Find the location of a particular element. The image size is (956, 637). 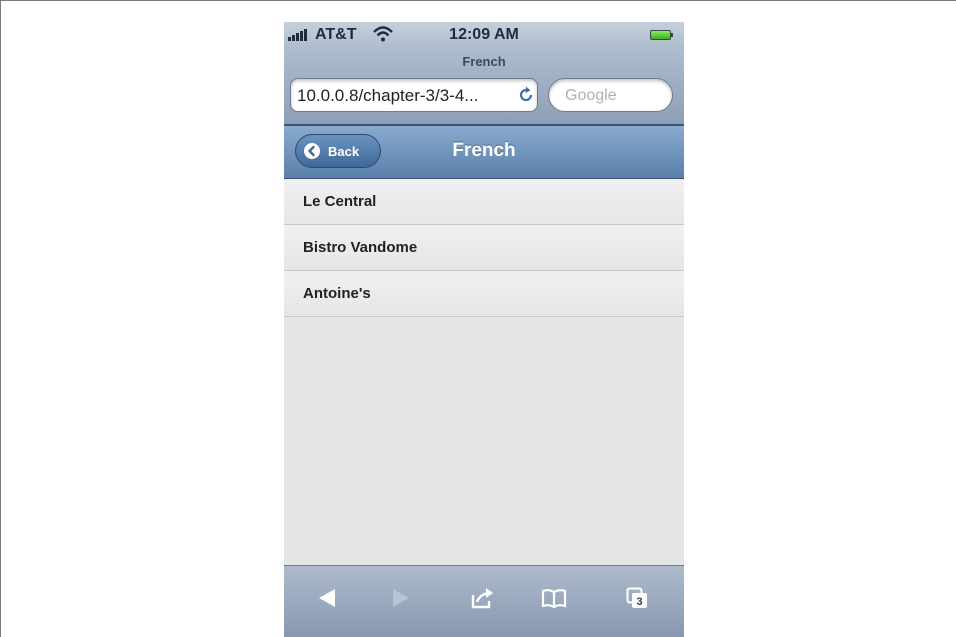

status-bar: AT&T 12:09 AM is located at coordinates (484, 35).